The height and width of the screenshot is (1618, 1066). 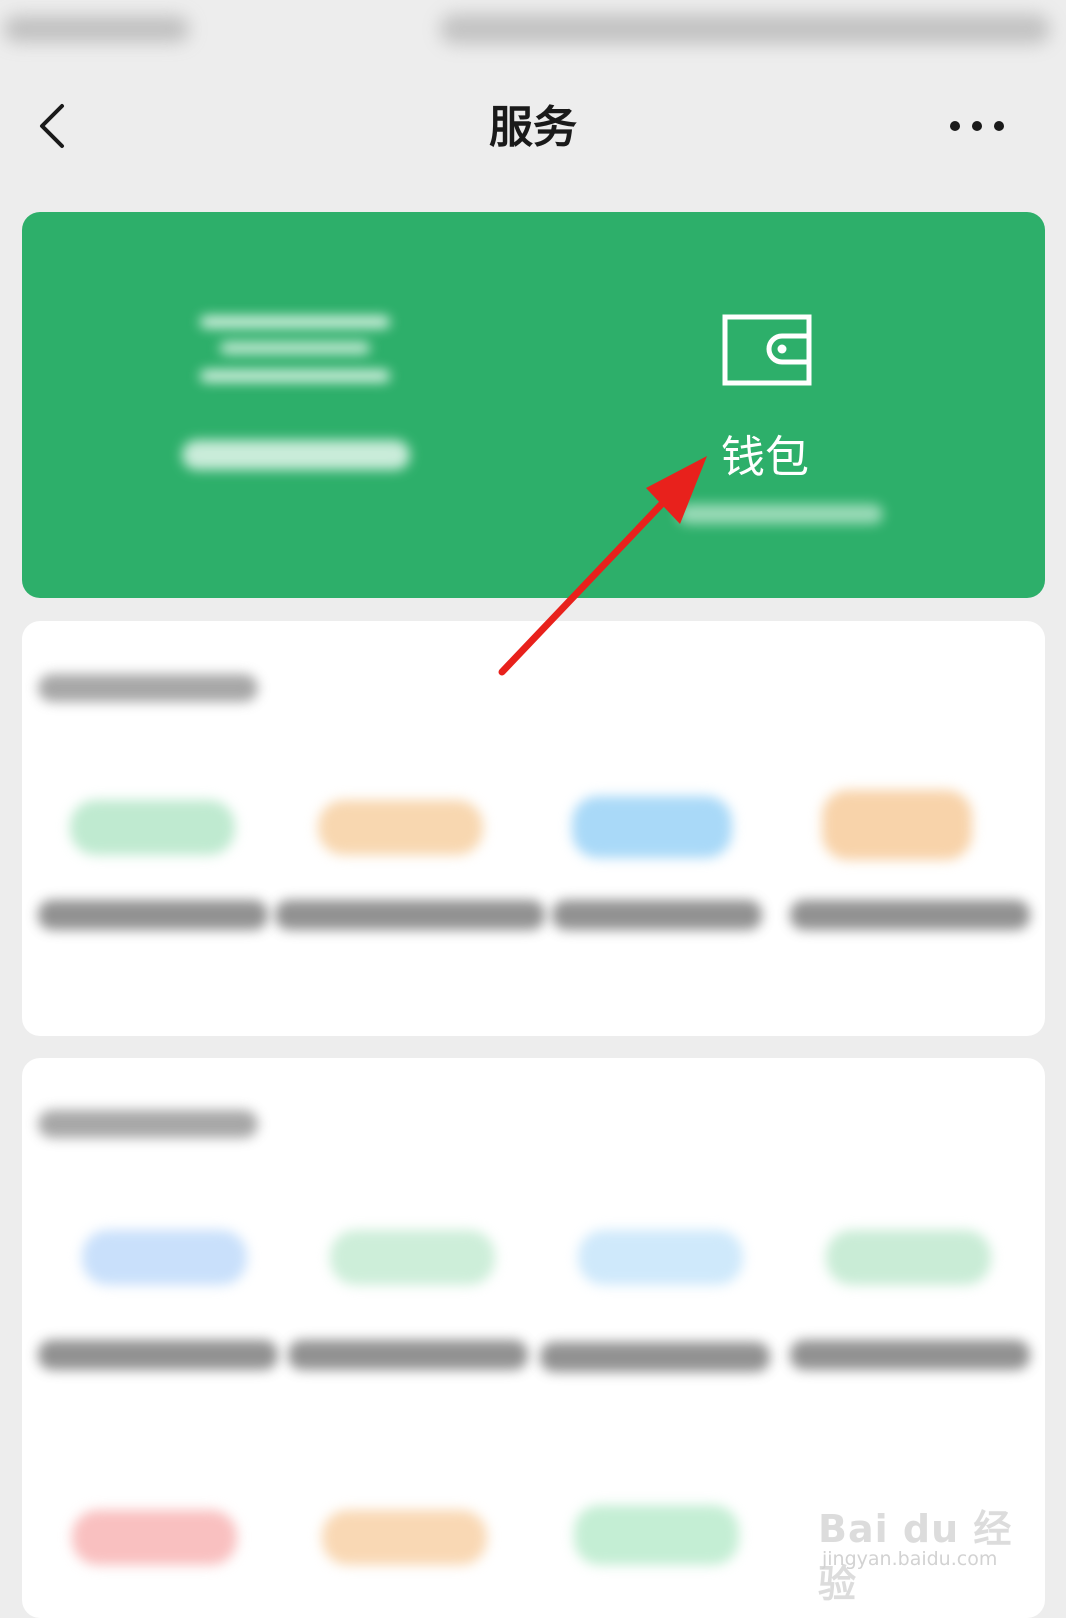 I want to click on service-label-7-blurred, so click(x=655, y=1357).